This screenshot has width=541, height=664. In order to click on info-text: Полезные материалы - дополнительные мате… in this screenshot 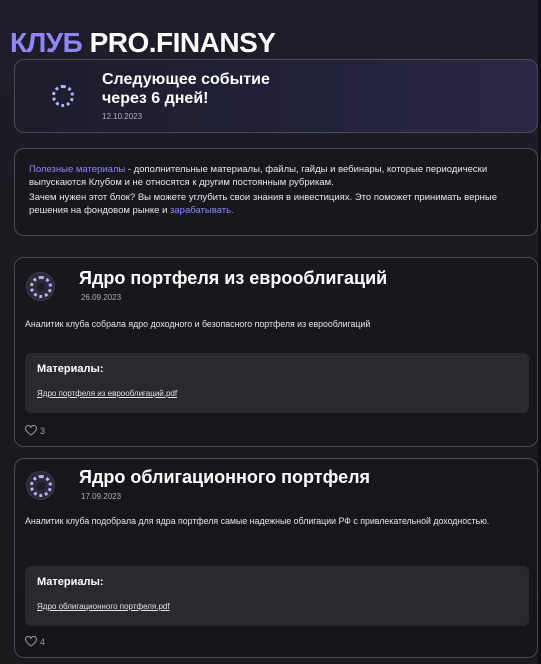, I will do `click(279, 191)`.